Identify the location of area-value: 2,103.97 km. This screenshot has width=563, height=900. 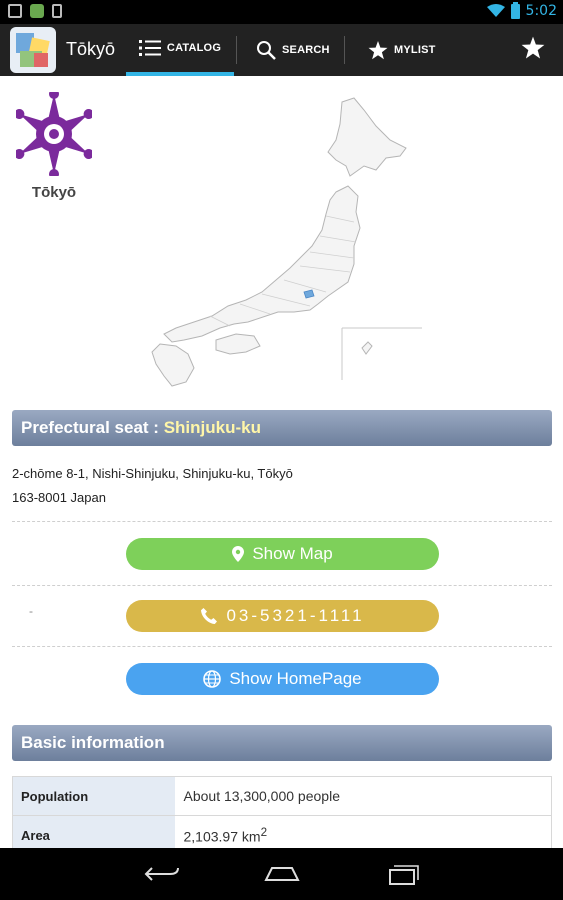
(222, 836).